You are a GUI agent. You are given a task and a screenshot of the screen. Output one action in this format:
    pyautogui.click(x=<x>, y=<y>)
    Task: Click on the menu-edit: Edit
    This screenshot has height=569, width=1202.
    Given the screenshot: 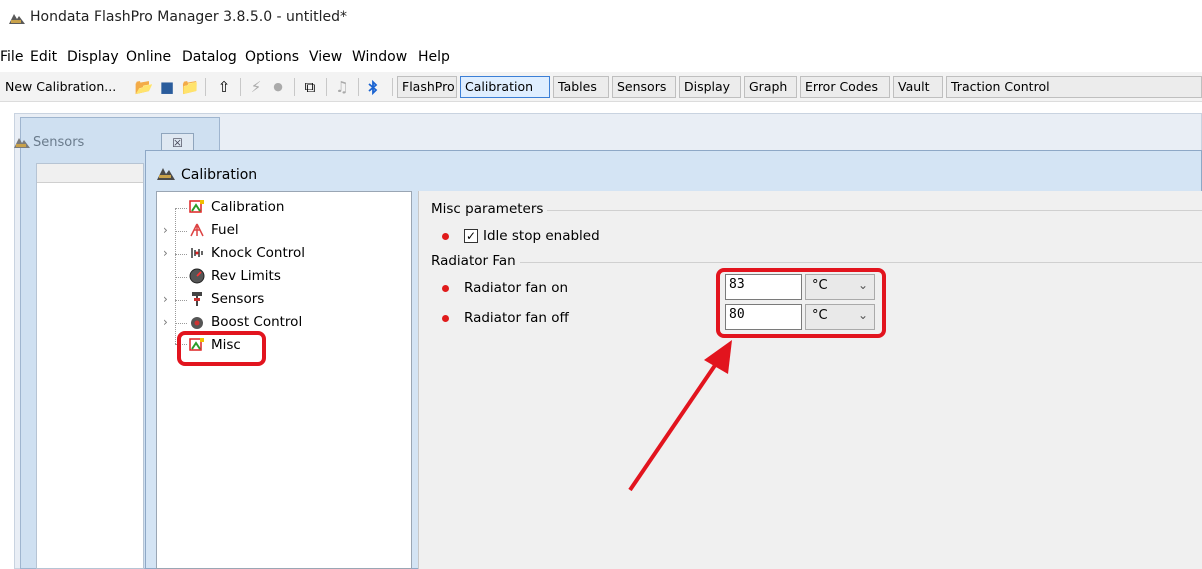 What is the action you would take?
    pyautogui.click(x=43, y=57)
    